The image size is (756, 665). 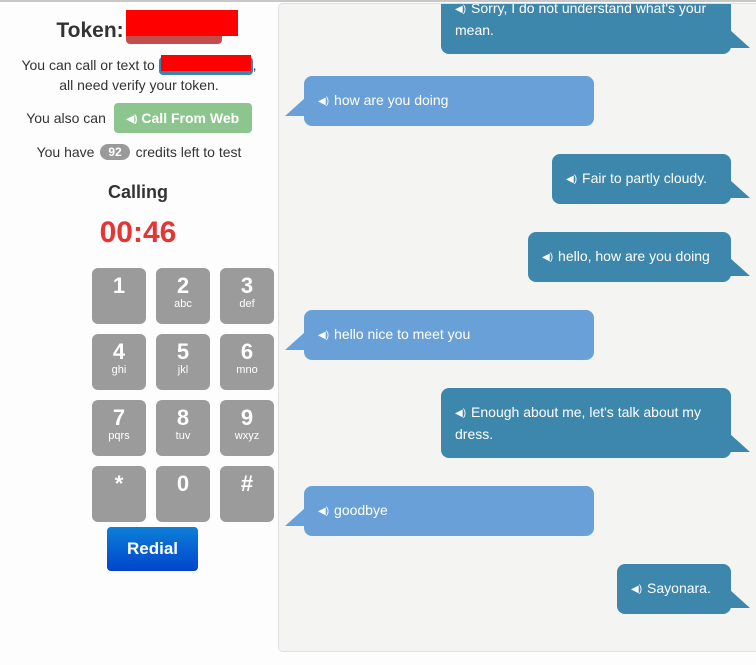 I want to click on keypad-key-8: 8 tuv, so click(x=183, y=428).